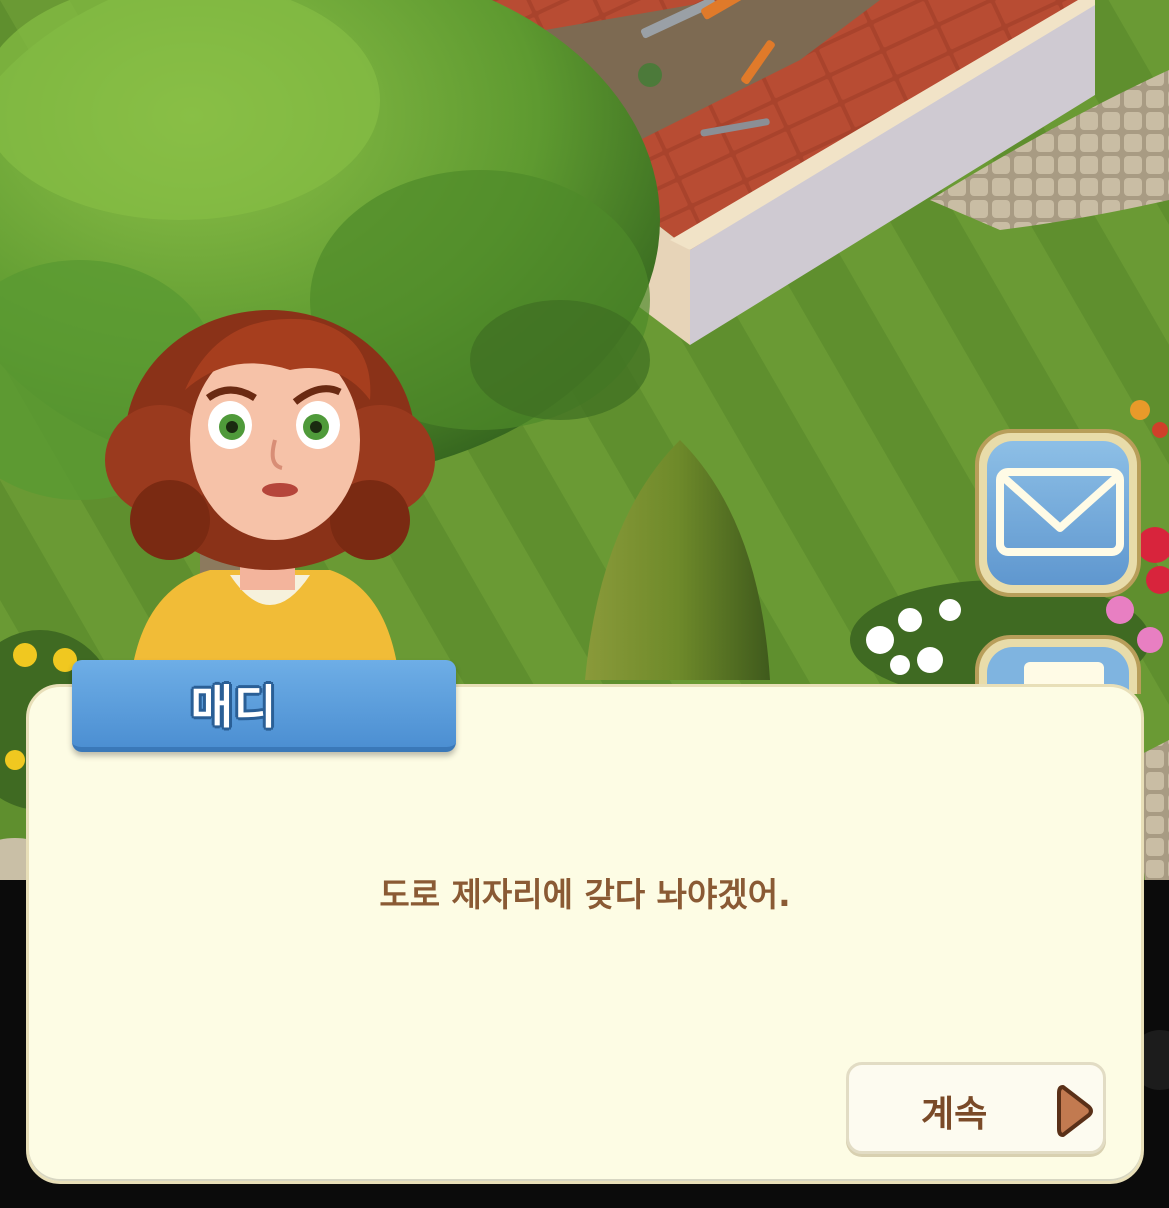 The image size is (1169, 1208). I want to click on speaker-name: 매디, so click(234, 706).